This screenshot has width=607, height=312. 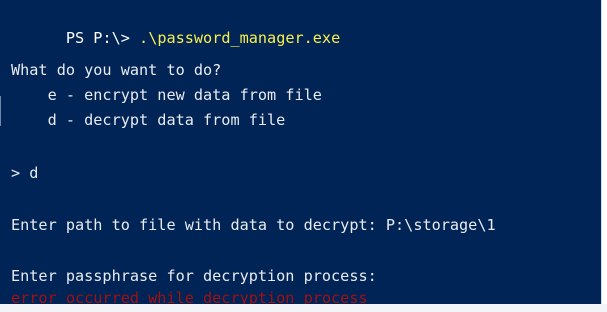 I want to click on prompt-spacer, so click(x=134, y=38).